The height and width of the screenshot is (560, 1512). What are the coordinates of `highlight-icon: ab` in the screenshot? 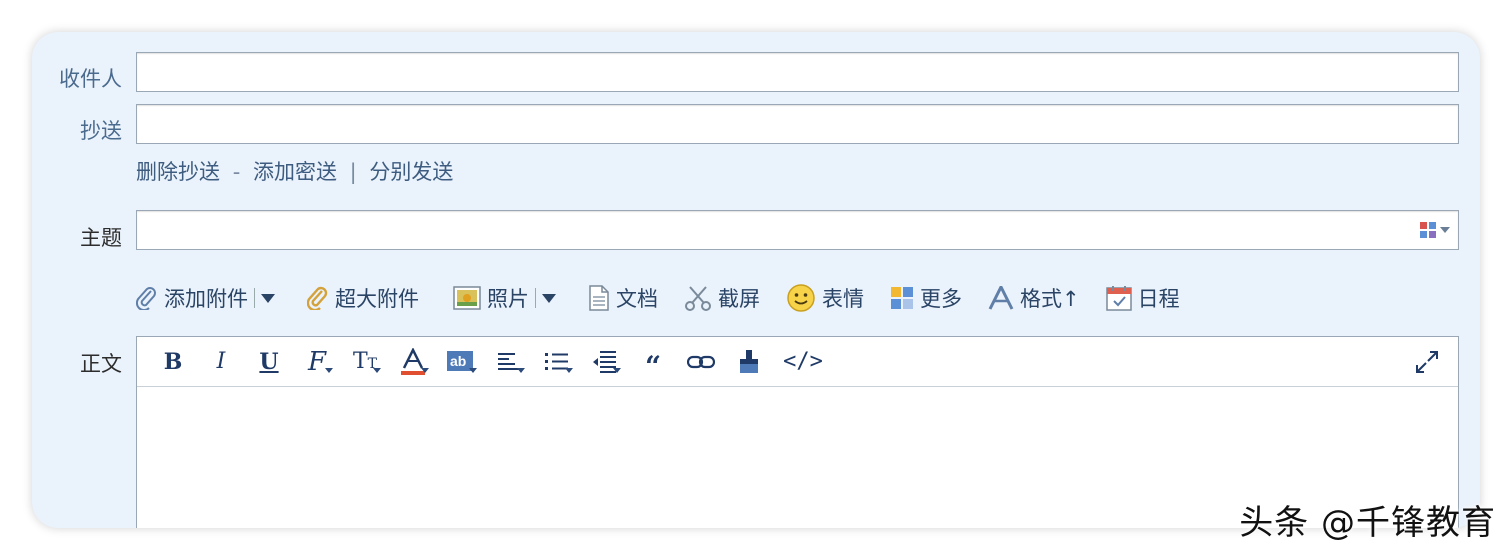 It's located at (461, 362).